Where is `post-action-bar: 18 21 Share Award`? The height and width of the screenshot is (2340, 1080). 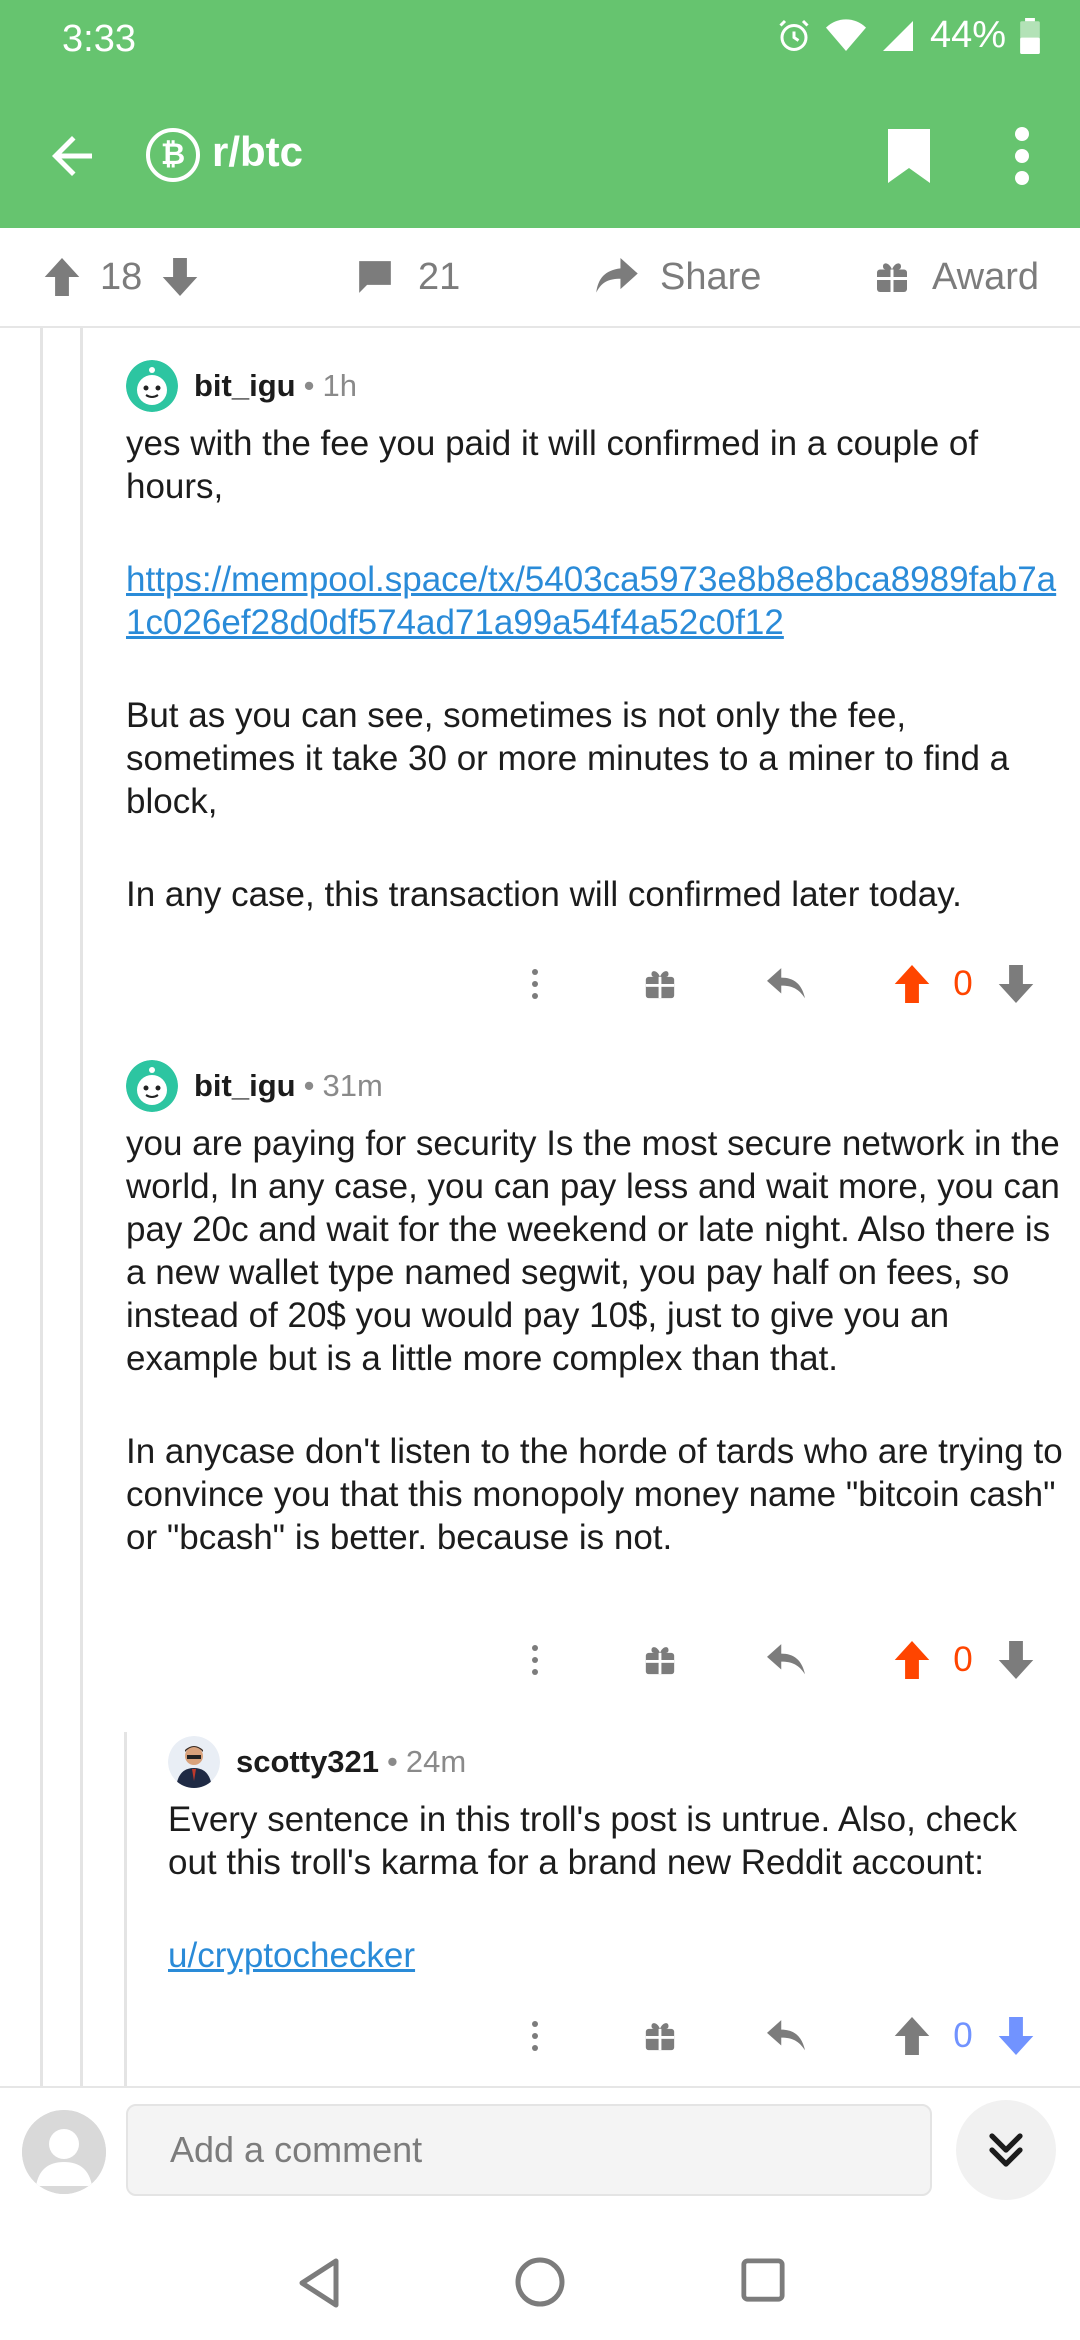 post-action-bar: 18 21 Share Award is located at coordinates (540, 278).